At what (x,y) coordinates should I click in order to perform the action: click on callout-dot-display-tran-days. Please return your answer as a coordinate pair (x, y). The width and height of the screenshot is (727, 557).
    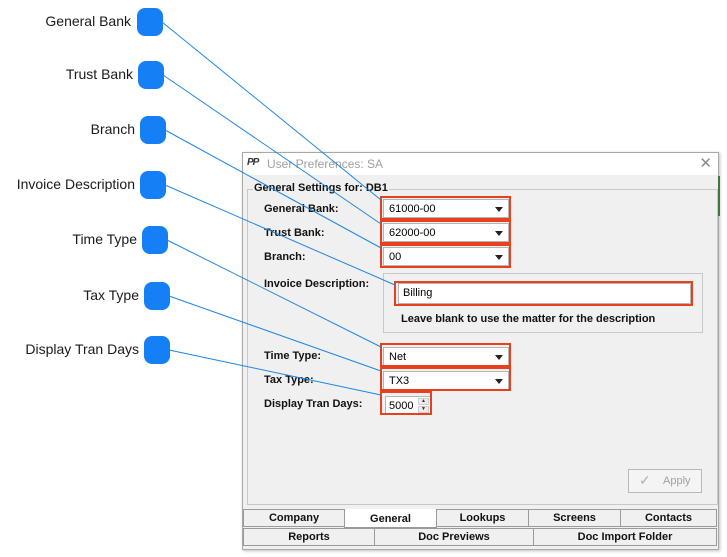
    Looking at the image, I should click on (157, 350).